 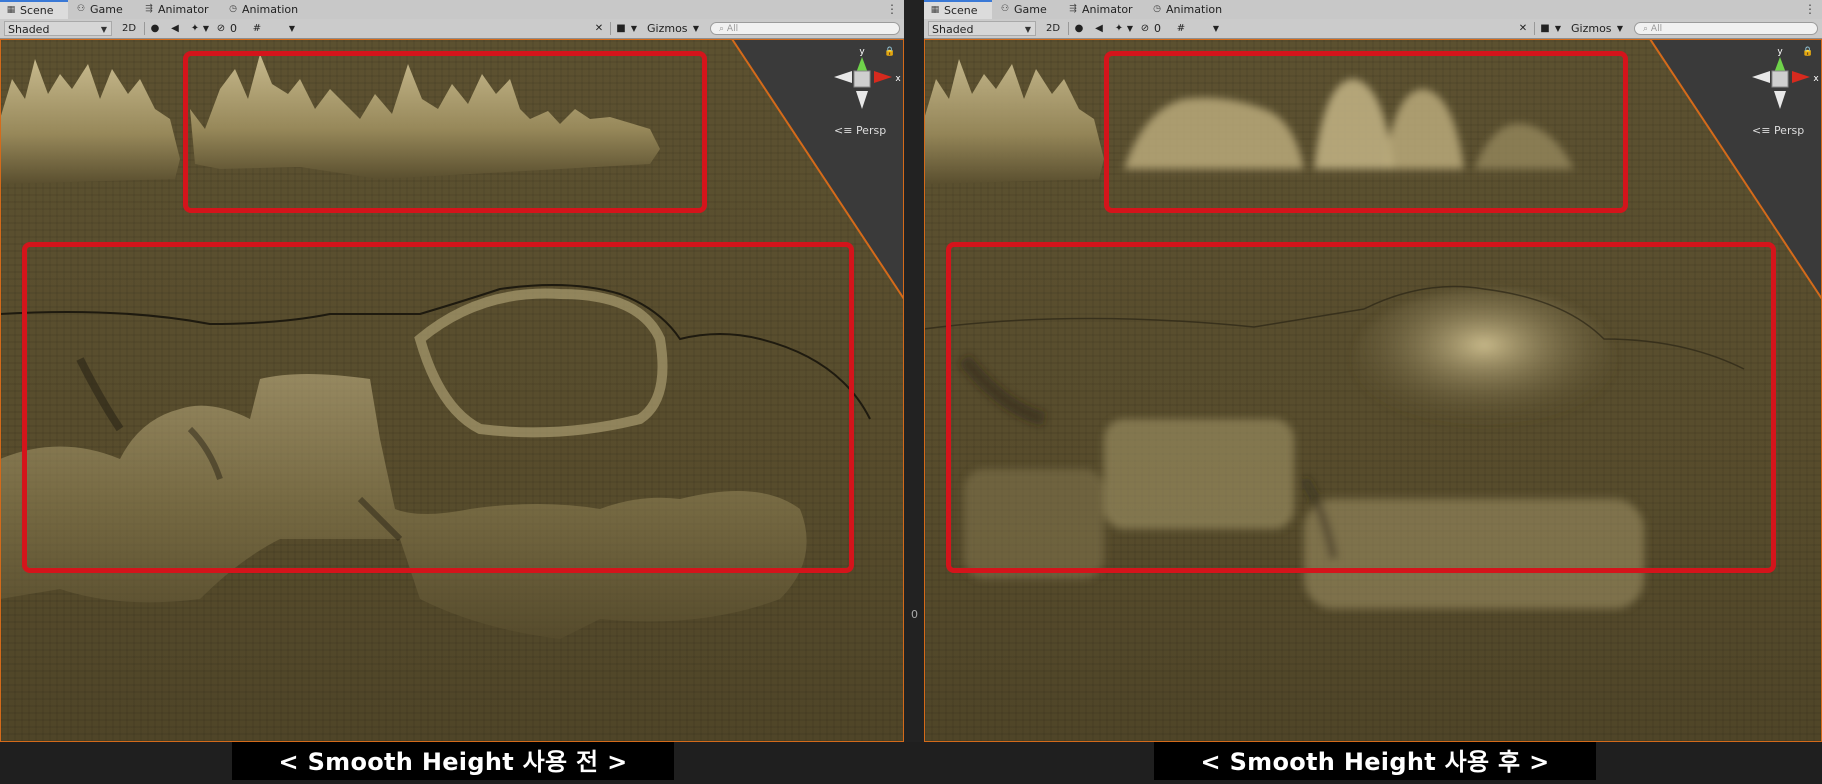 What do you see at coordinates (453, 761) in the screenshot?
I see `caption-before: < Smooth Height 사용 전 >` at bounding box center [453, 761].